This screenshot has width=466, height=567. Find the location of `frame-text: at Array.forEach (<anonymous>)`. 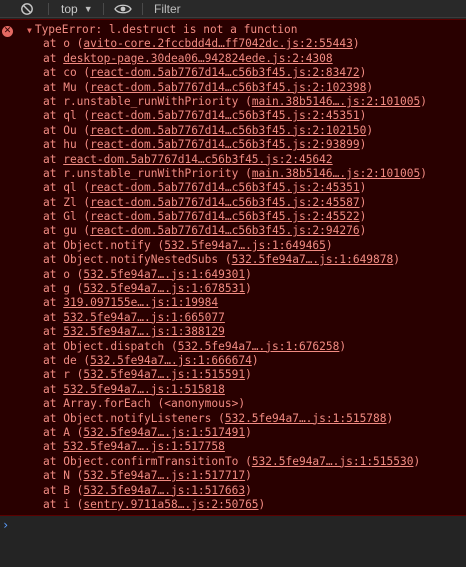

frame-text: at Array.forEach (<anonymous>) is located at coordinates (144, 404).